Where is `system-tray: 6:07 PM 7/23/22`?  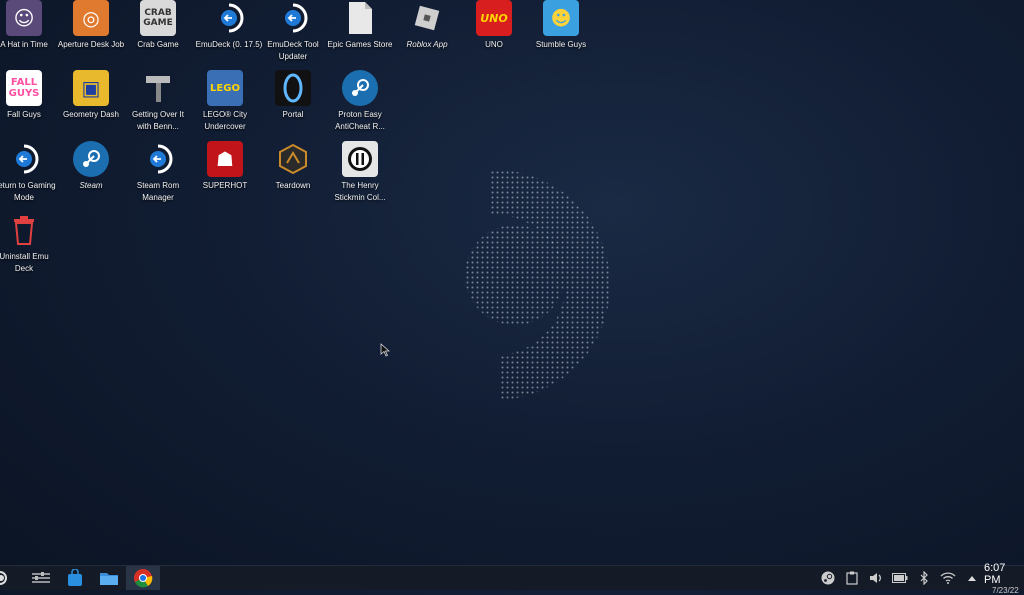 system-tray: 6:07 PM 7/23/22 is located at coordinates (920, 578).